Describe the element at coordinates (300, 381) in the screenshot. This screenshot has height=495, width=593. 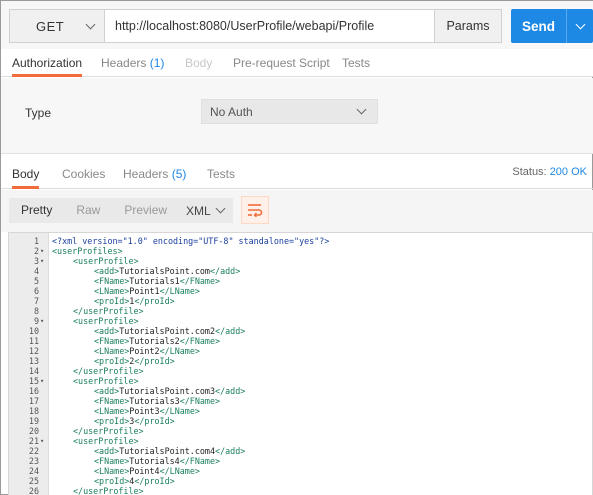
I see `code-line: 15 ▾ <userProfile>` at that location.